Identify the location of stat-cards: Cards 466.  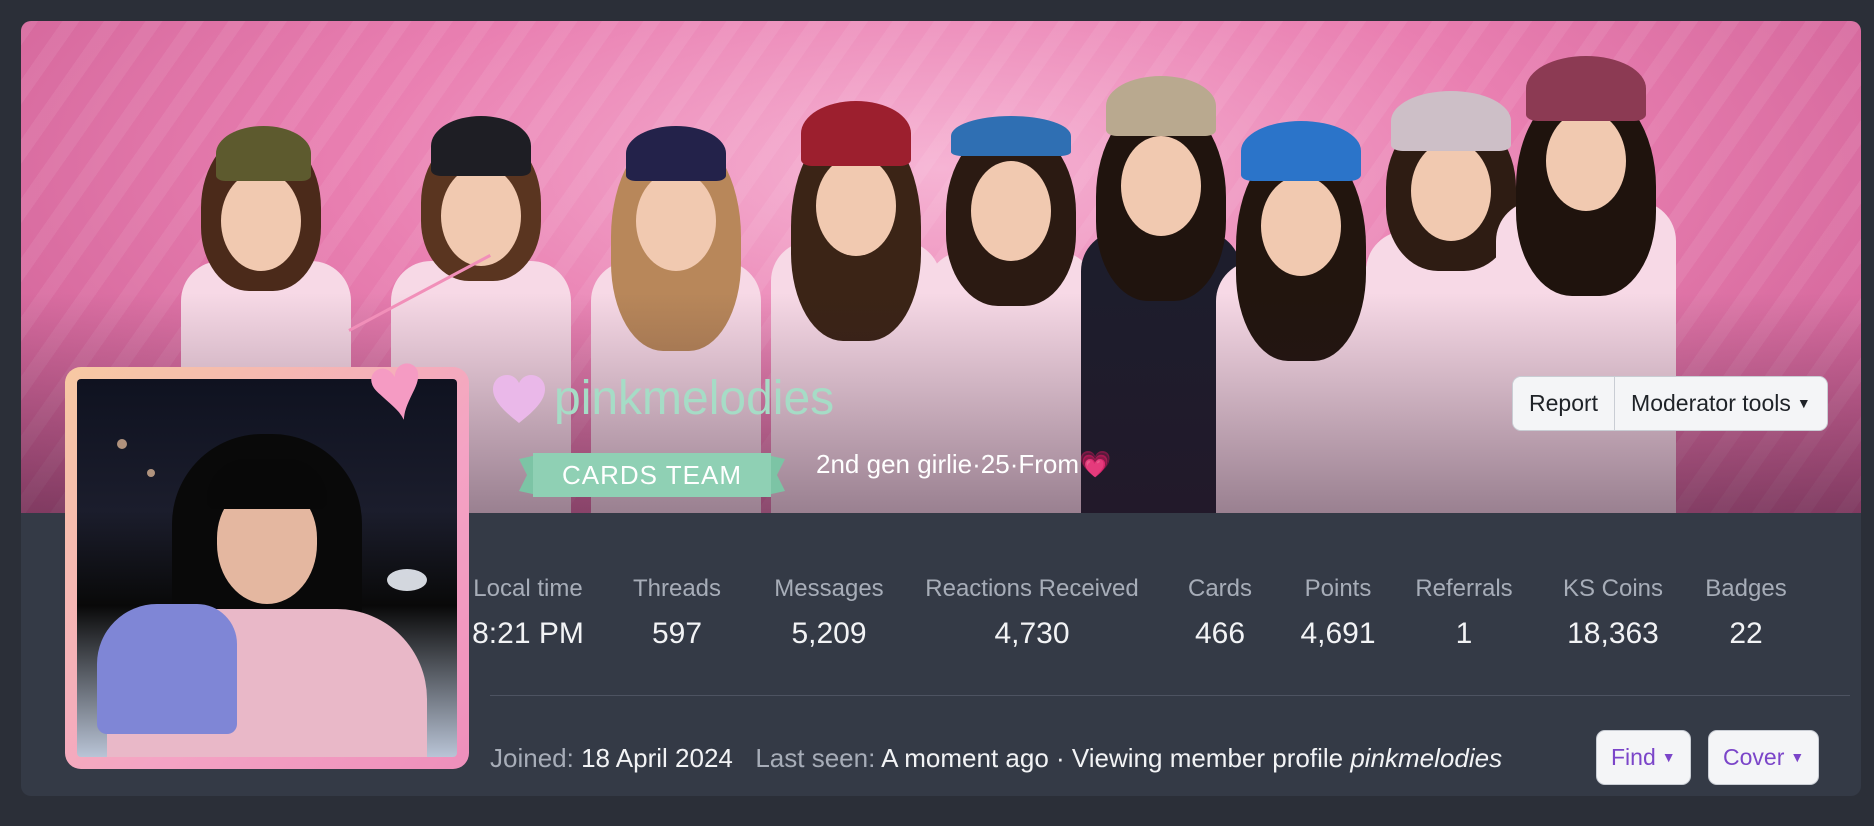
(1220, 614).